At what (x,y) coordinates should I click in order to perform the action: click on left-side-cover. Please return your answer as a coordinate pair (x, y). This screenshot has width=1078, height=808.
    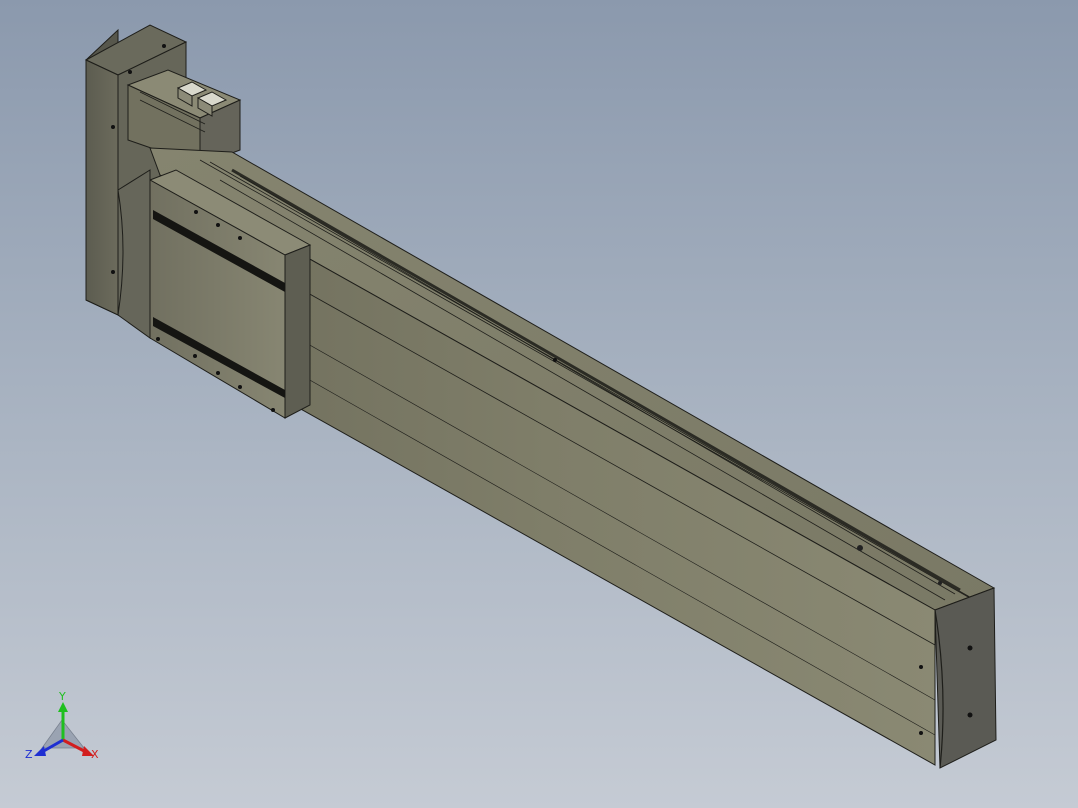
    Looking at the image, I should click on (134, 254).